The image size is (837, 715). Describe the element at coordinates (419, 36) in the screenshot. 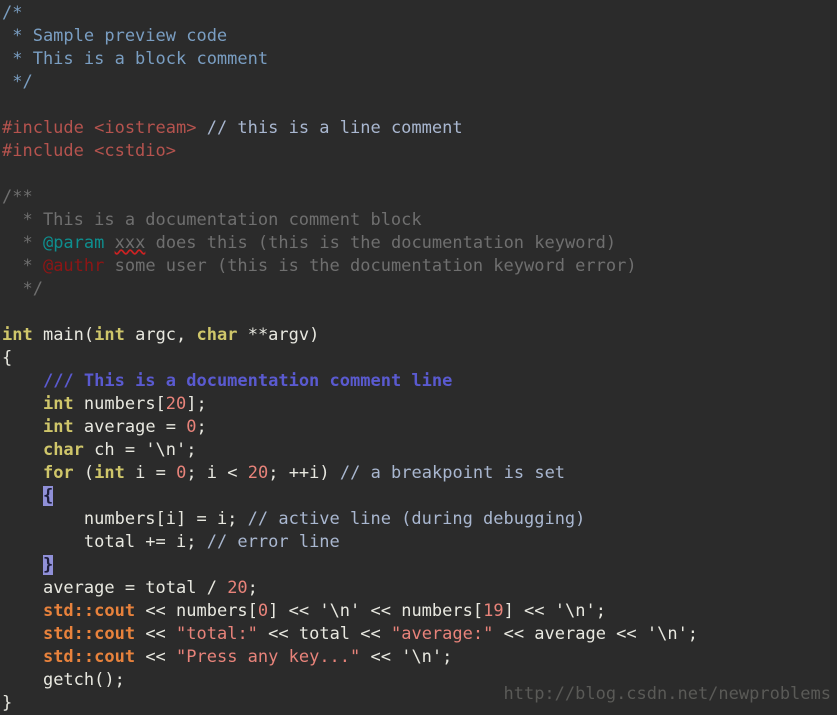

I see `code-line: * Sample preview code` at that location.